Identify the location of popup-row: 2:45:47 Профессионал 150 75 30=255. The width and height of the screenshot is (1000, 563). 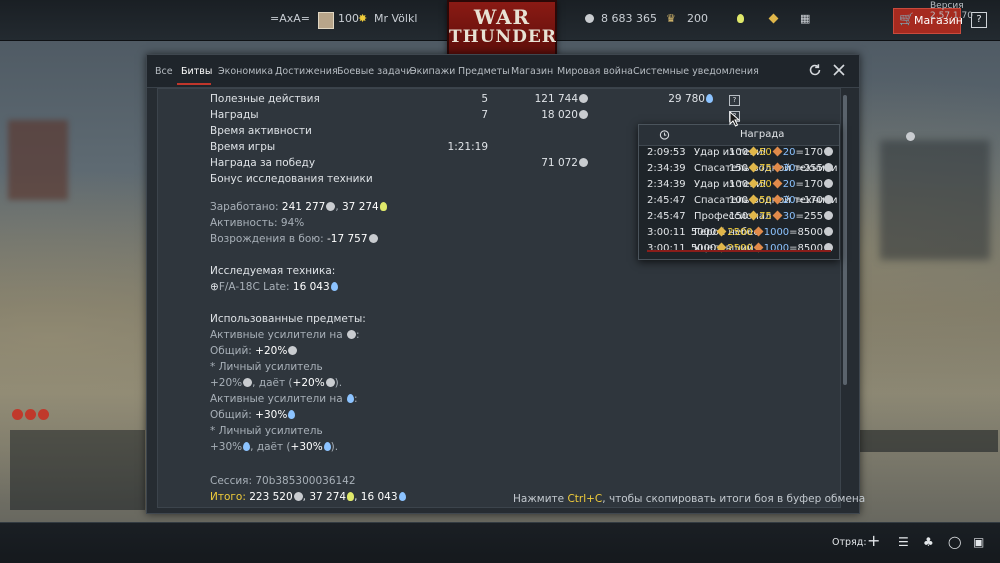
(739, 217).